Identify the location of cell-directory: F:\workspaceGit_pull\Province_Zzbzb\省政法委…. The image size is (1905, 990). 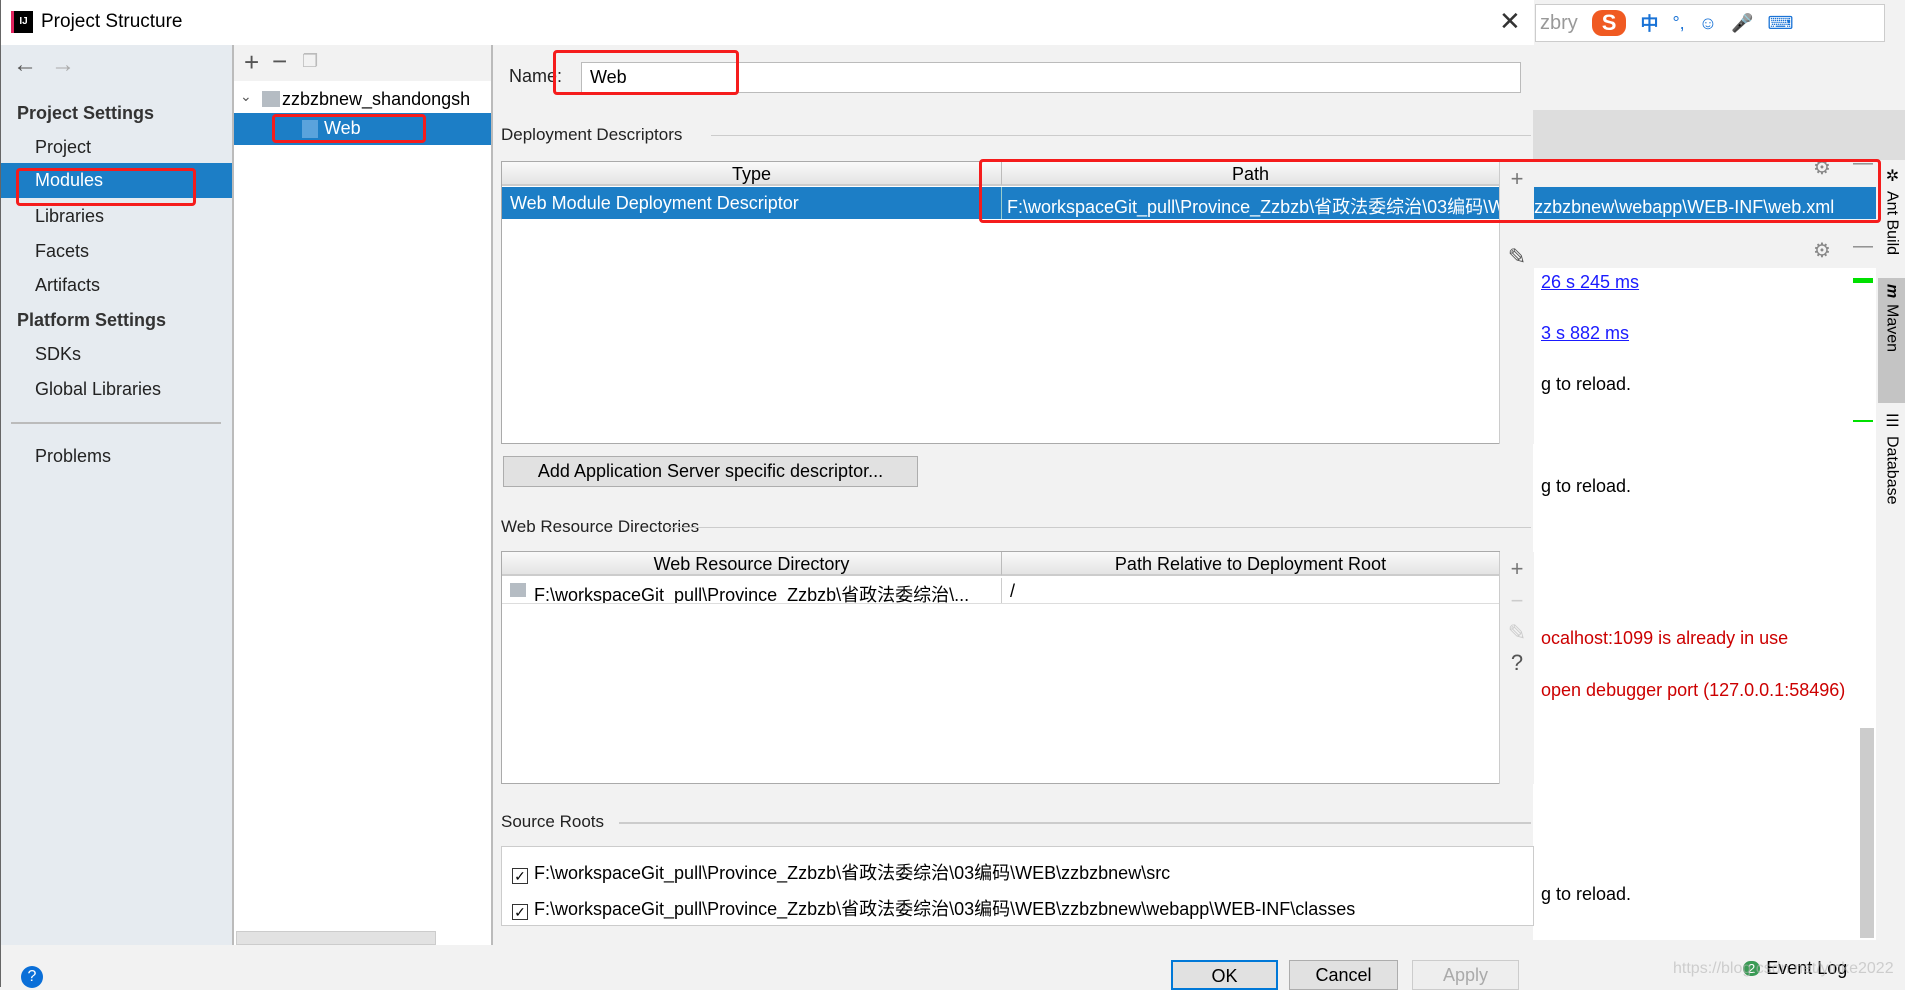
(752, 594).